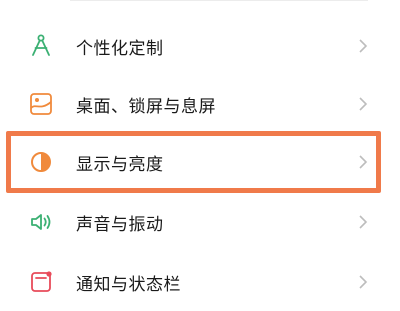 The width and height of the screenshot is (400, 311). I want to click on settings-item-label: 个性化定制, so click(120, 48).